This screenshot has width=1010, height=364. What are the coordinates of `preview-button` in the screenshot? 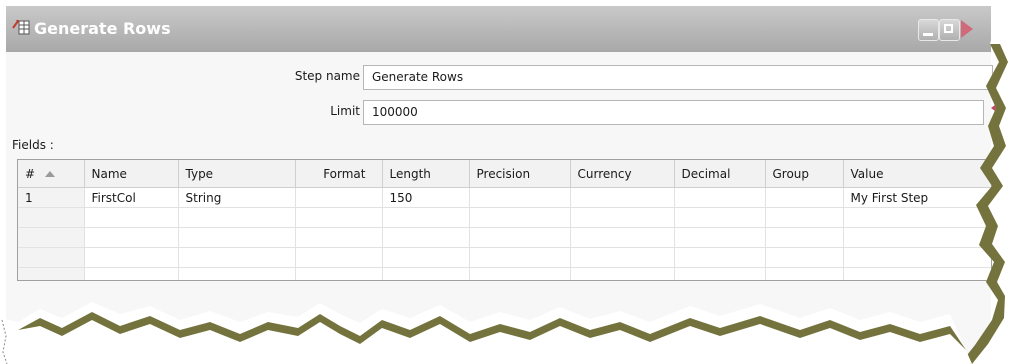 It's located at (624, 346).